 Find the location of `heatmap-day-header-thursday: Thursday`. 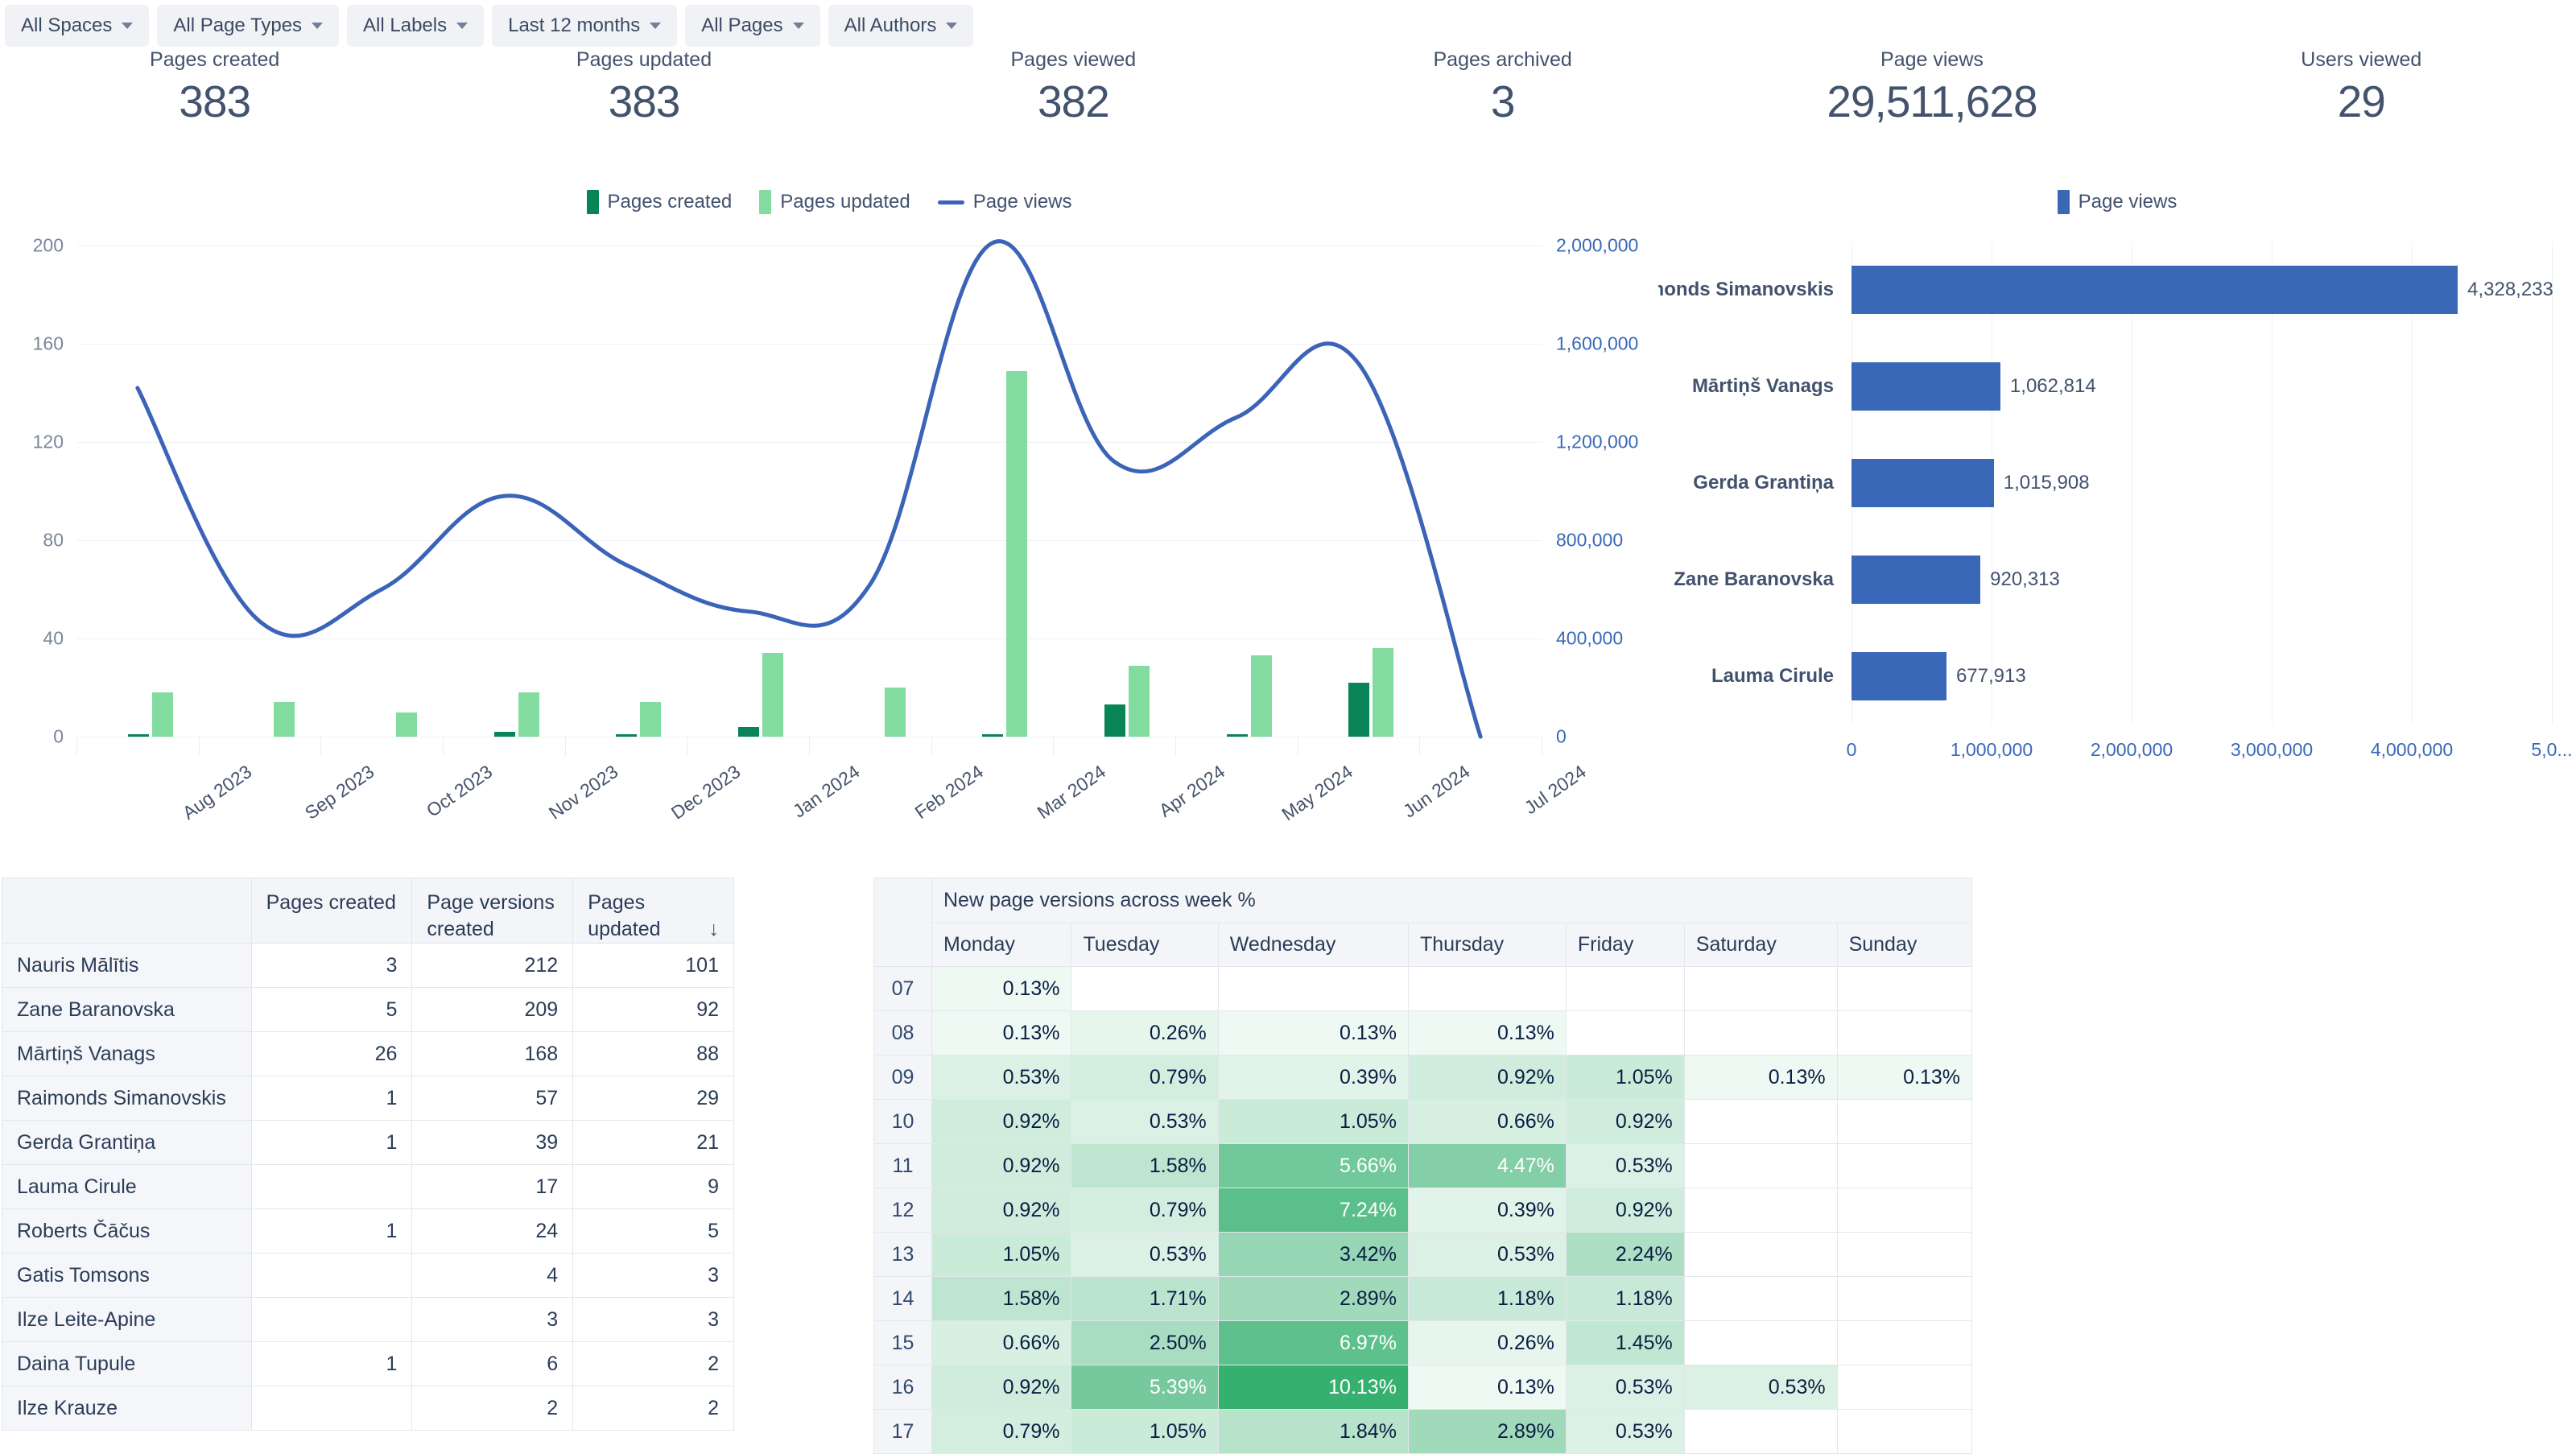

heatmap-day-header-thursday: Thursday is located at coordinates (1487, 945).